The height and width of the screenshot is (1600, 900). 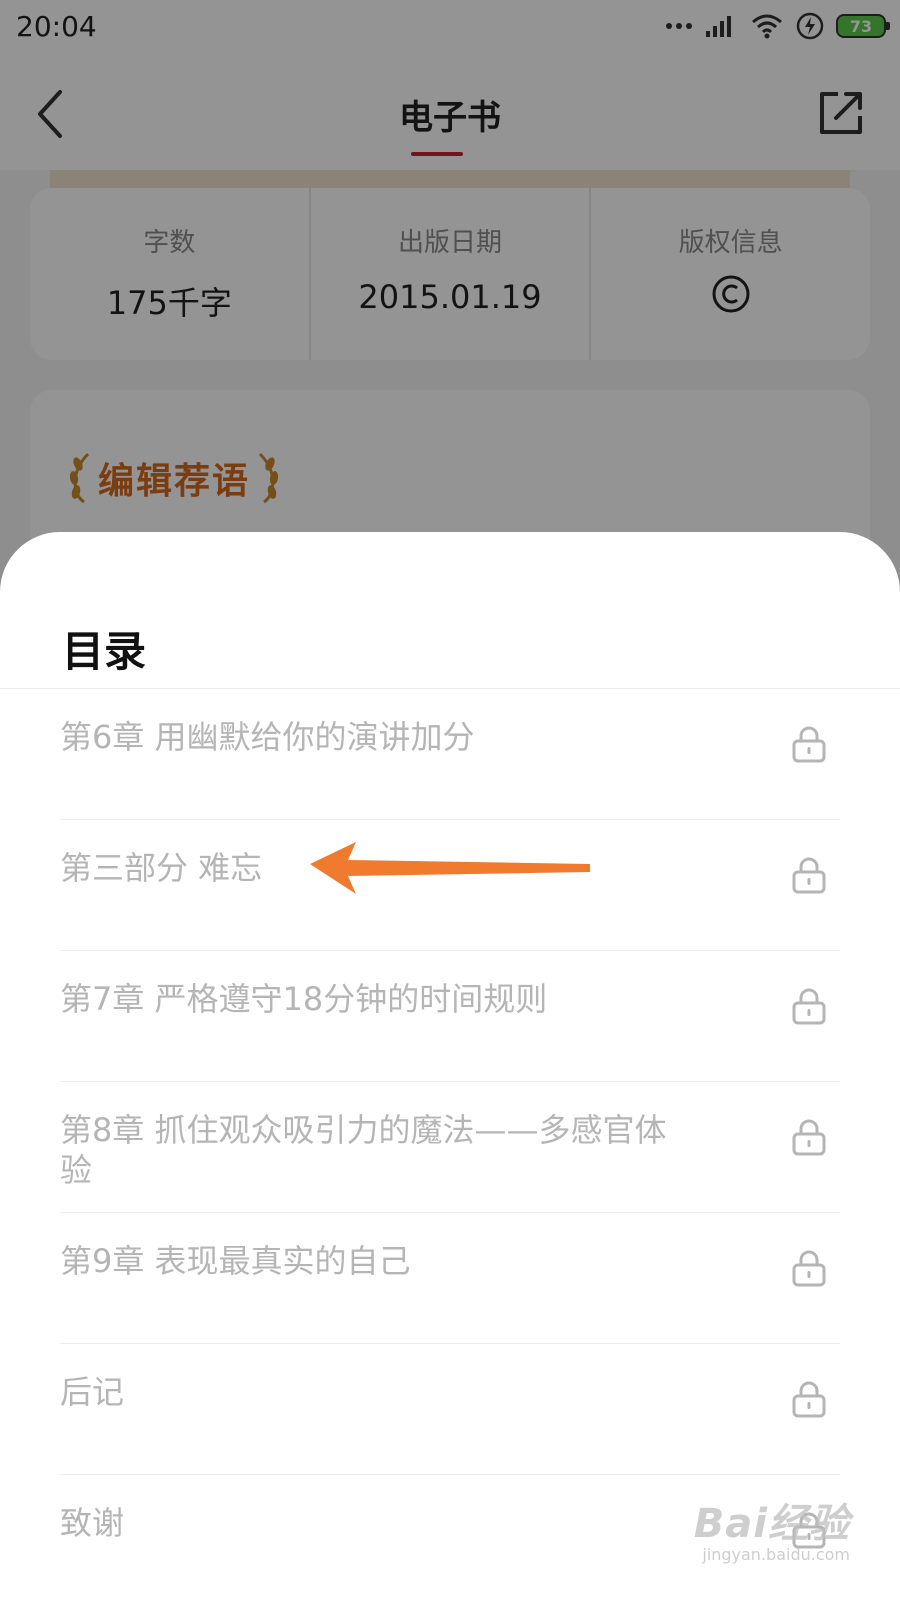 What do you see at coordinates (450, 1409) in the screenshot?
I see `toc-item: 后记` at bounding box center [450, 1409].